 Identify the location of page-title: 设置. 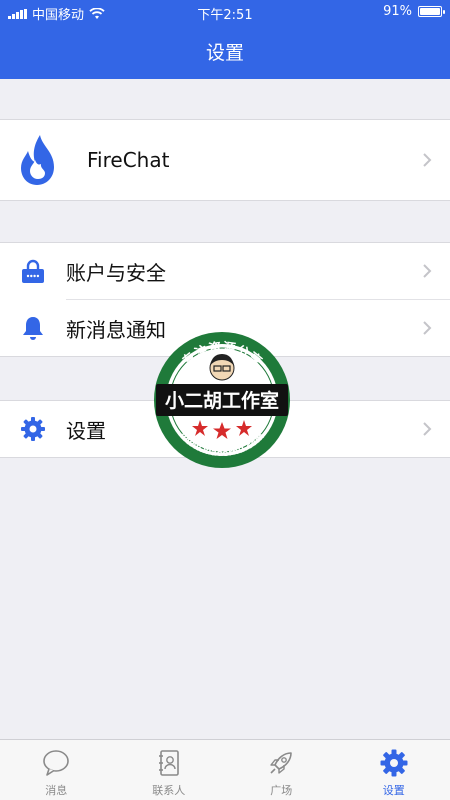
(224, 53).